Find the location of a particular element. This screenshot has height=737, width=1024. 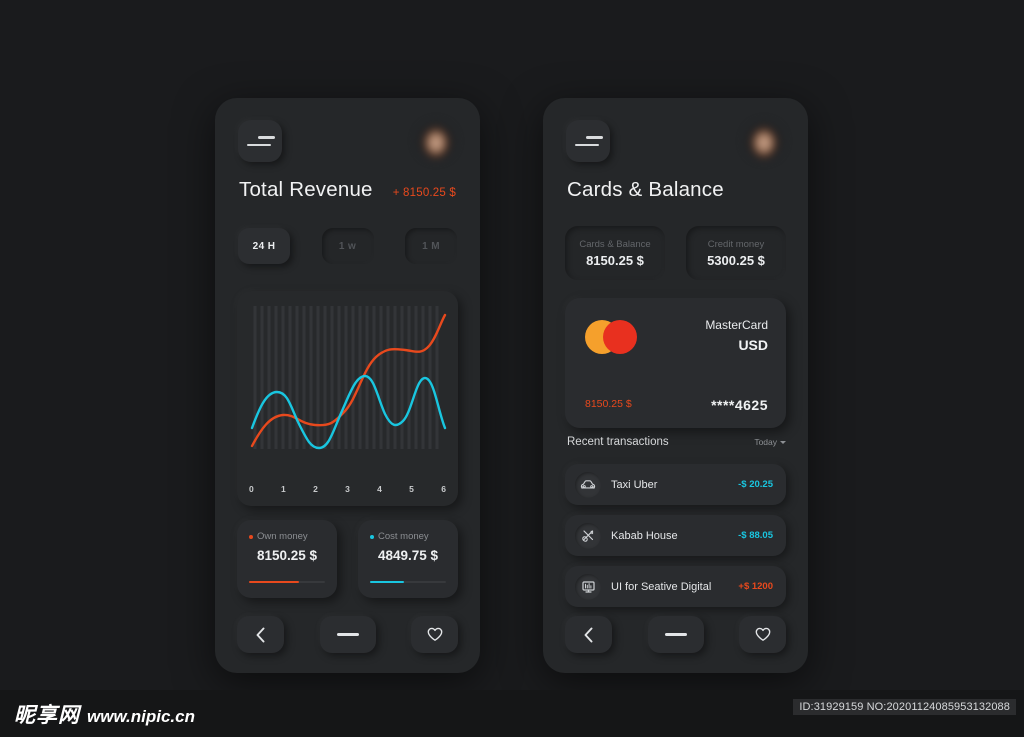

transaction-name: Kabab House is located at coordinates (644, 535).